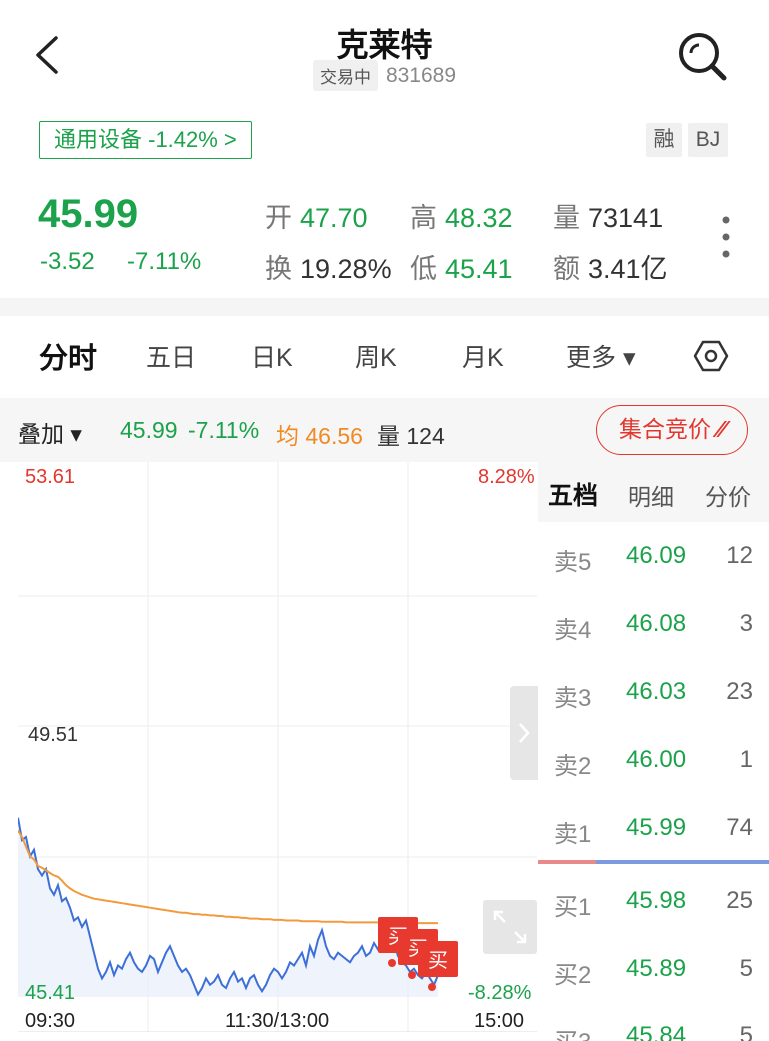 The image size is (769, 1041). What do you see at coordinates (653, 969) in the screenshot?
I see `orderbook-row: 买2 45.89 5` at bounding box center [653, 969].